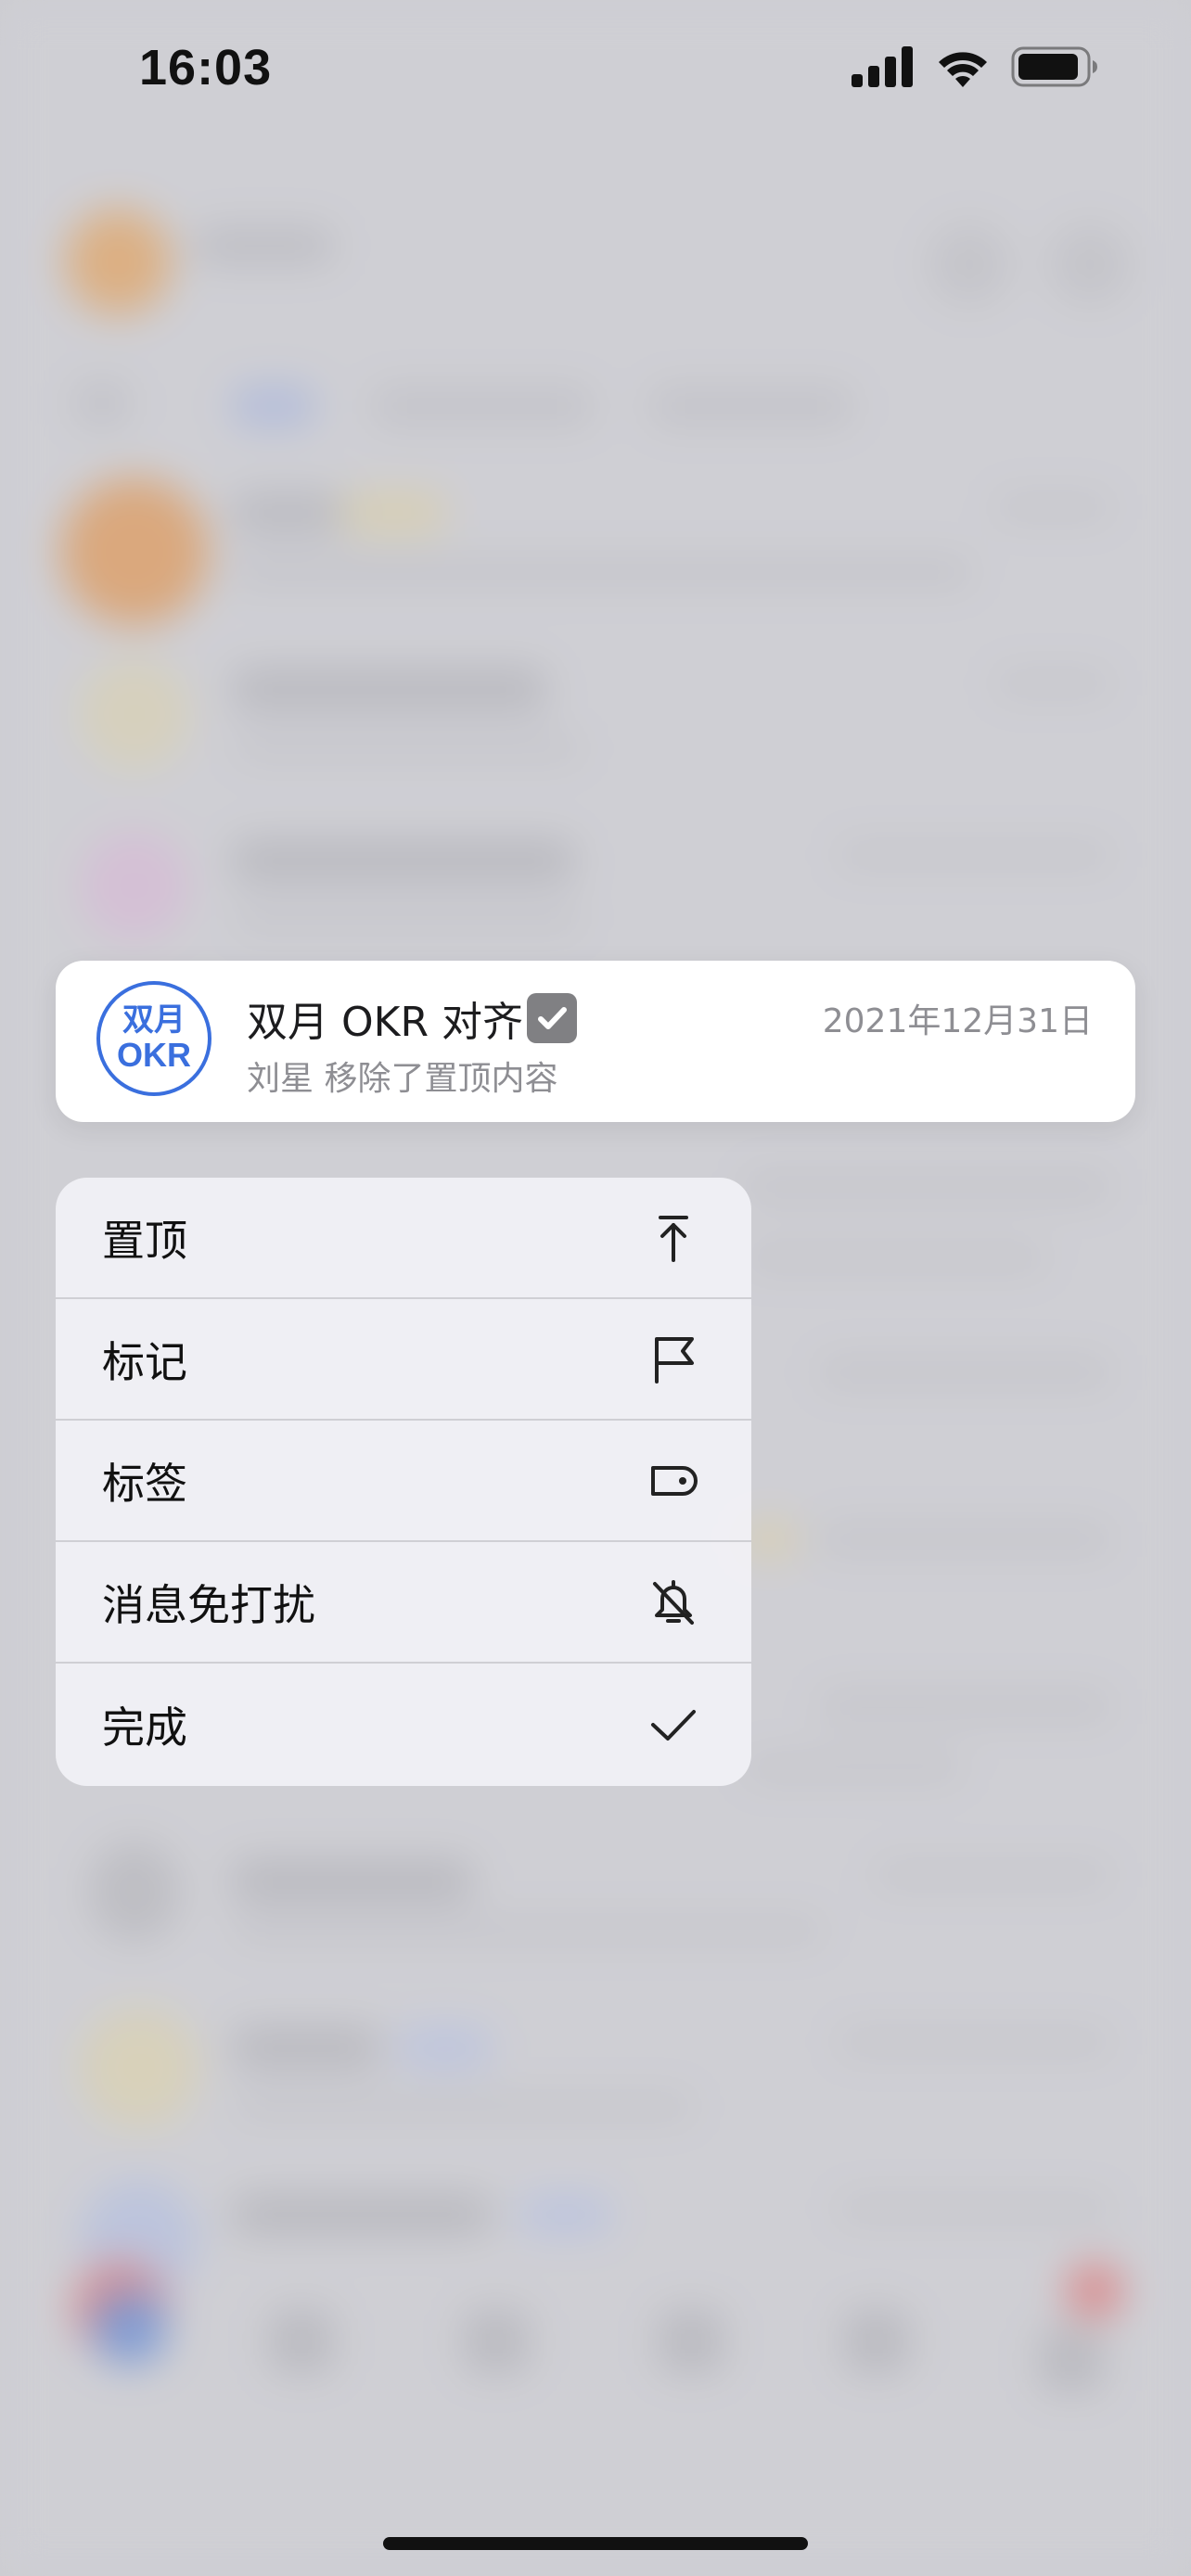  I want to click on cellular-signal-icon, so click(883, 68).